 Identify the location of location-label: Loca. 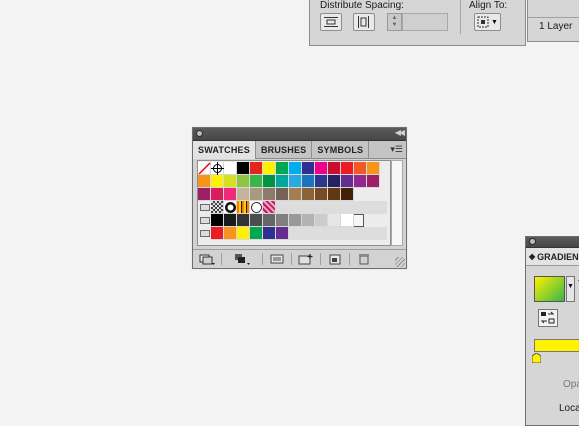
(569, 408).